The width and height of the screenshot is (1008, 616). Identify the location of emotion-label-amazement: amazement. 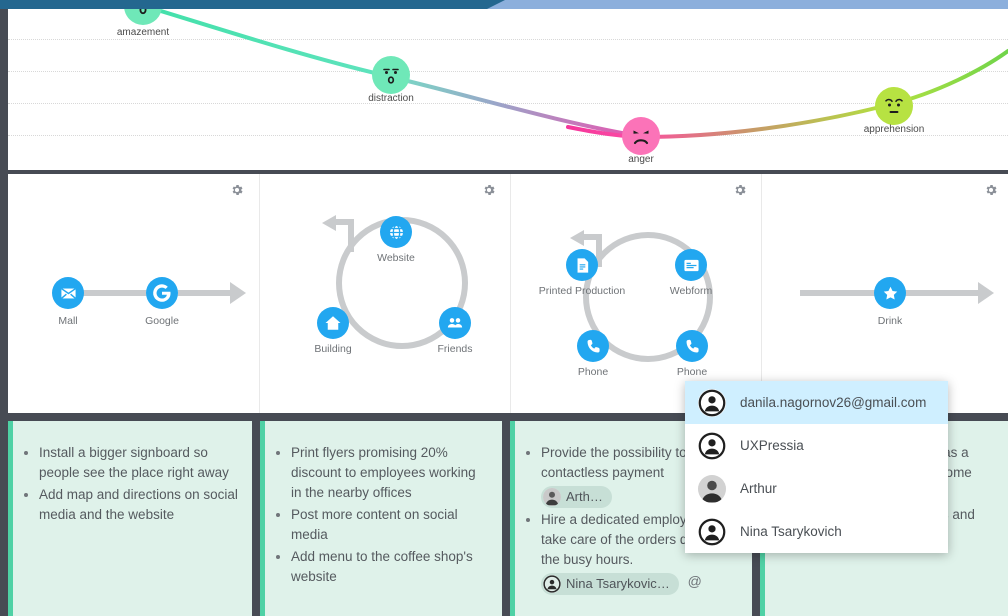
(143, 32).